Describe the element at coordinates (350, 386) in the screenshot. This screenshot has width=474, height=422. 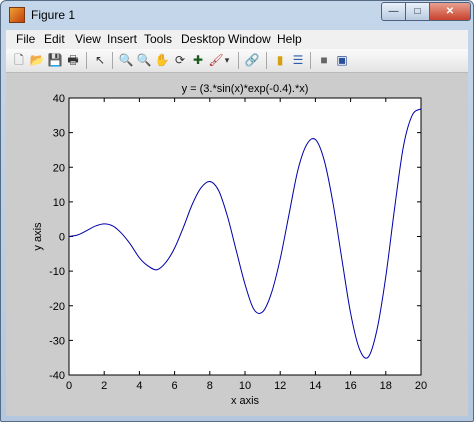
I see `x-tick-label: 16` at that location.